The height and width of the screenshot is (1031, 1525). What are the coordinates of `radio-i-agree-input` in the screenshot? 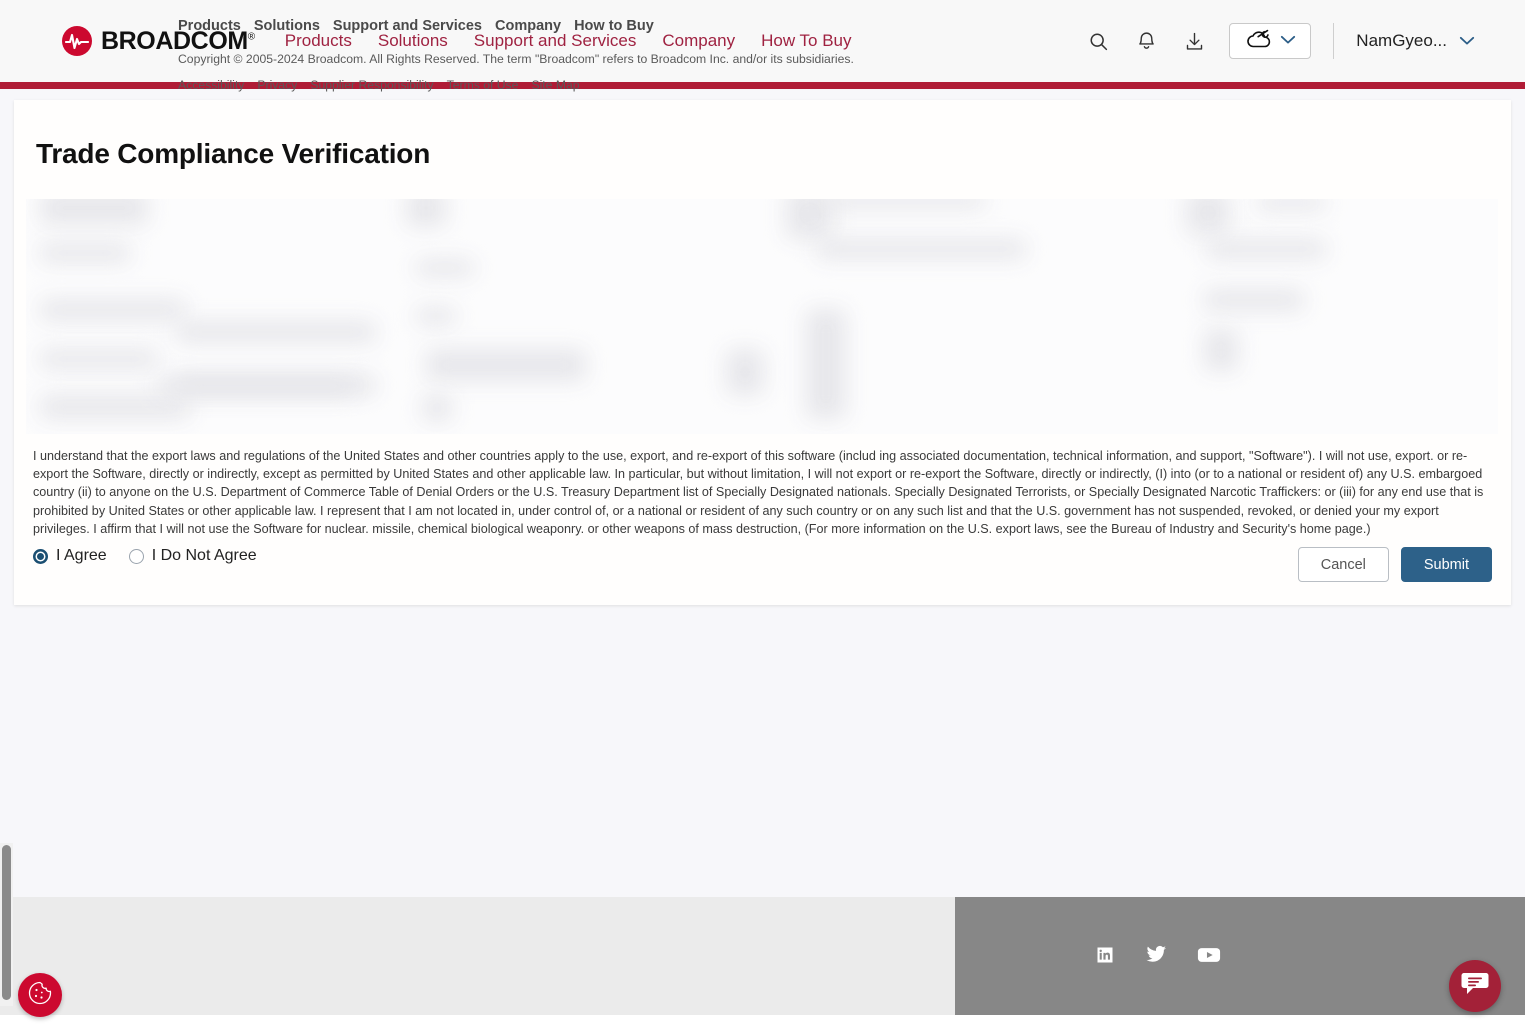 It's located at (40, 556).